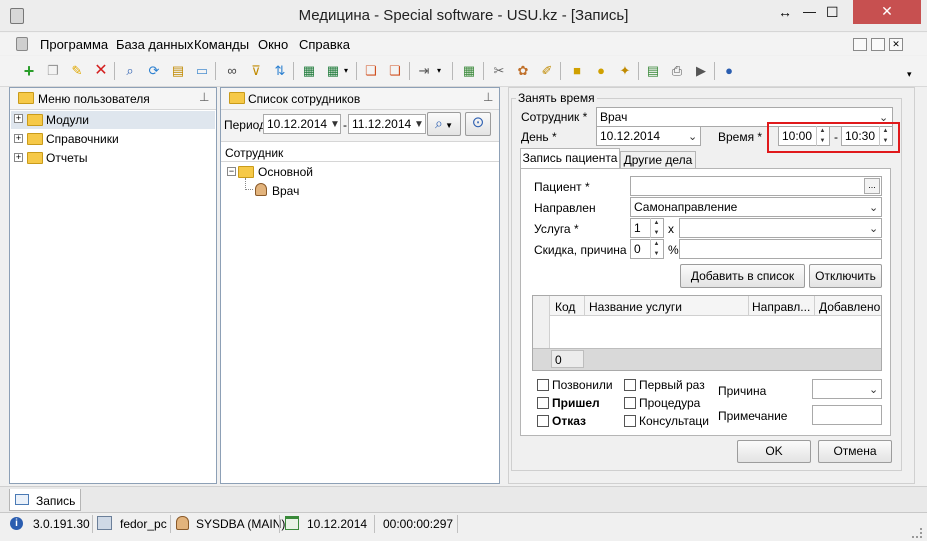 This screenshot has width=927, height=541. Describe the element at coordinates (74, 44) in the screenshot. I see `menu-program: Программа` at that location.